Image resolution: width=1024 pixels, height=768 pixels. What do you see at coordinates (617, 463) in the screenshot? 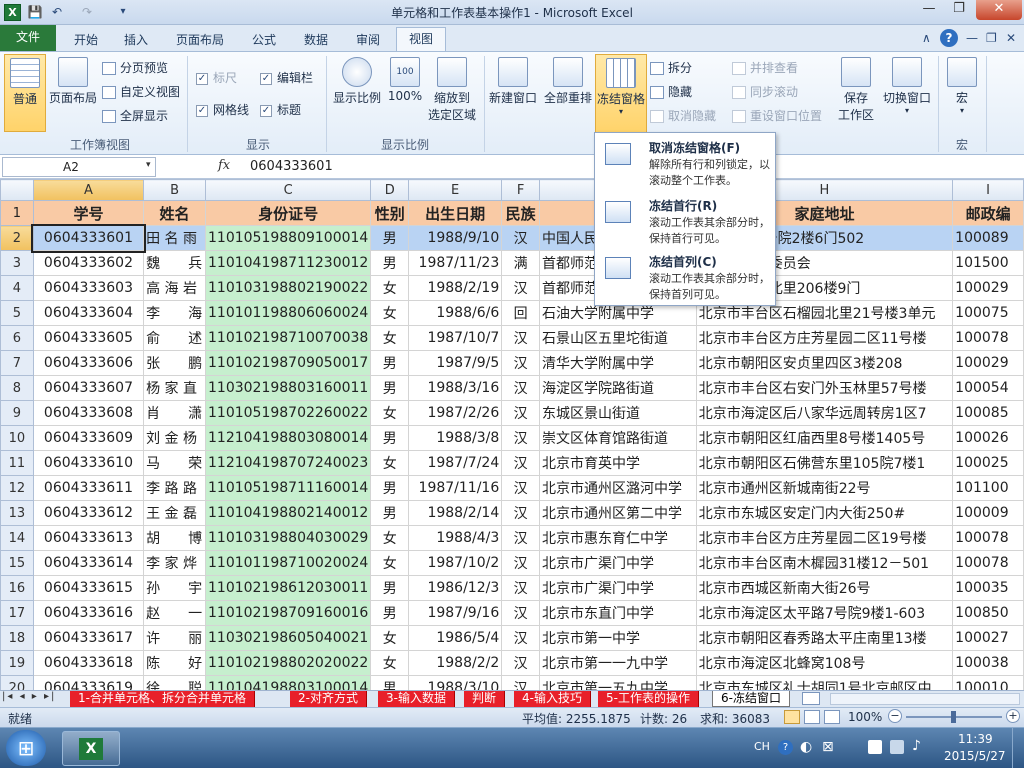
I see `cell: 北京市育英中学` at bounding box center [617, 463].